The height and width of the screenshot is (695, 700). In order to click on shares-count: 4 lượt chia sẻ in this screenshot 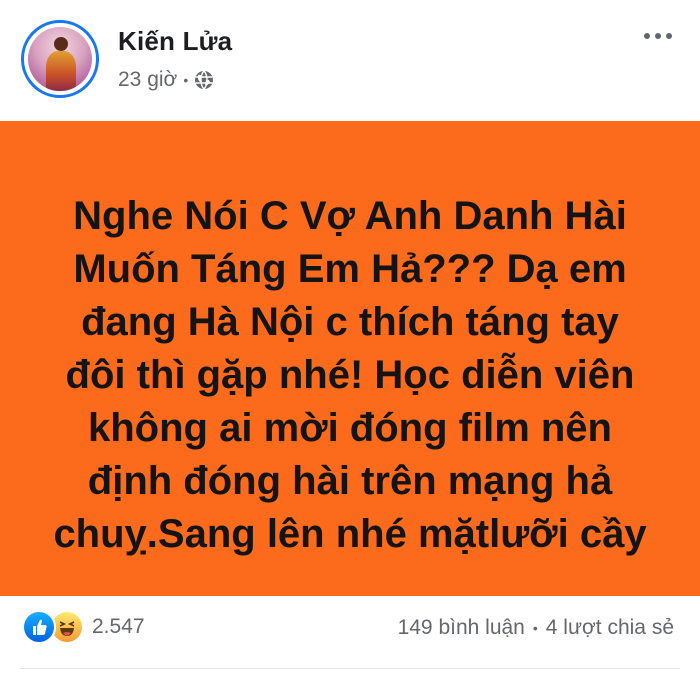, I will do `click(610, 628)`.